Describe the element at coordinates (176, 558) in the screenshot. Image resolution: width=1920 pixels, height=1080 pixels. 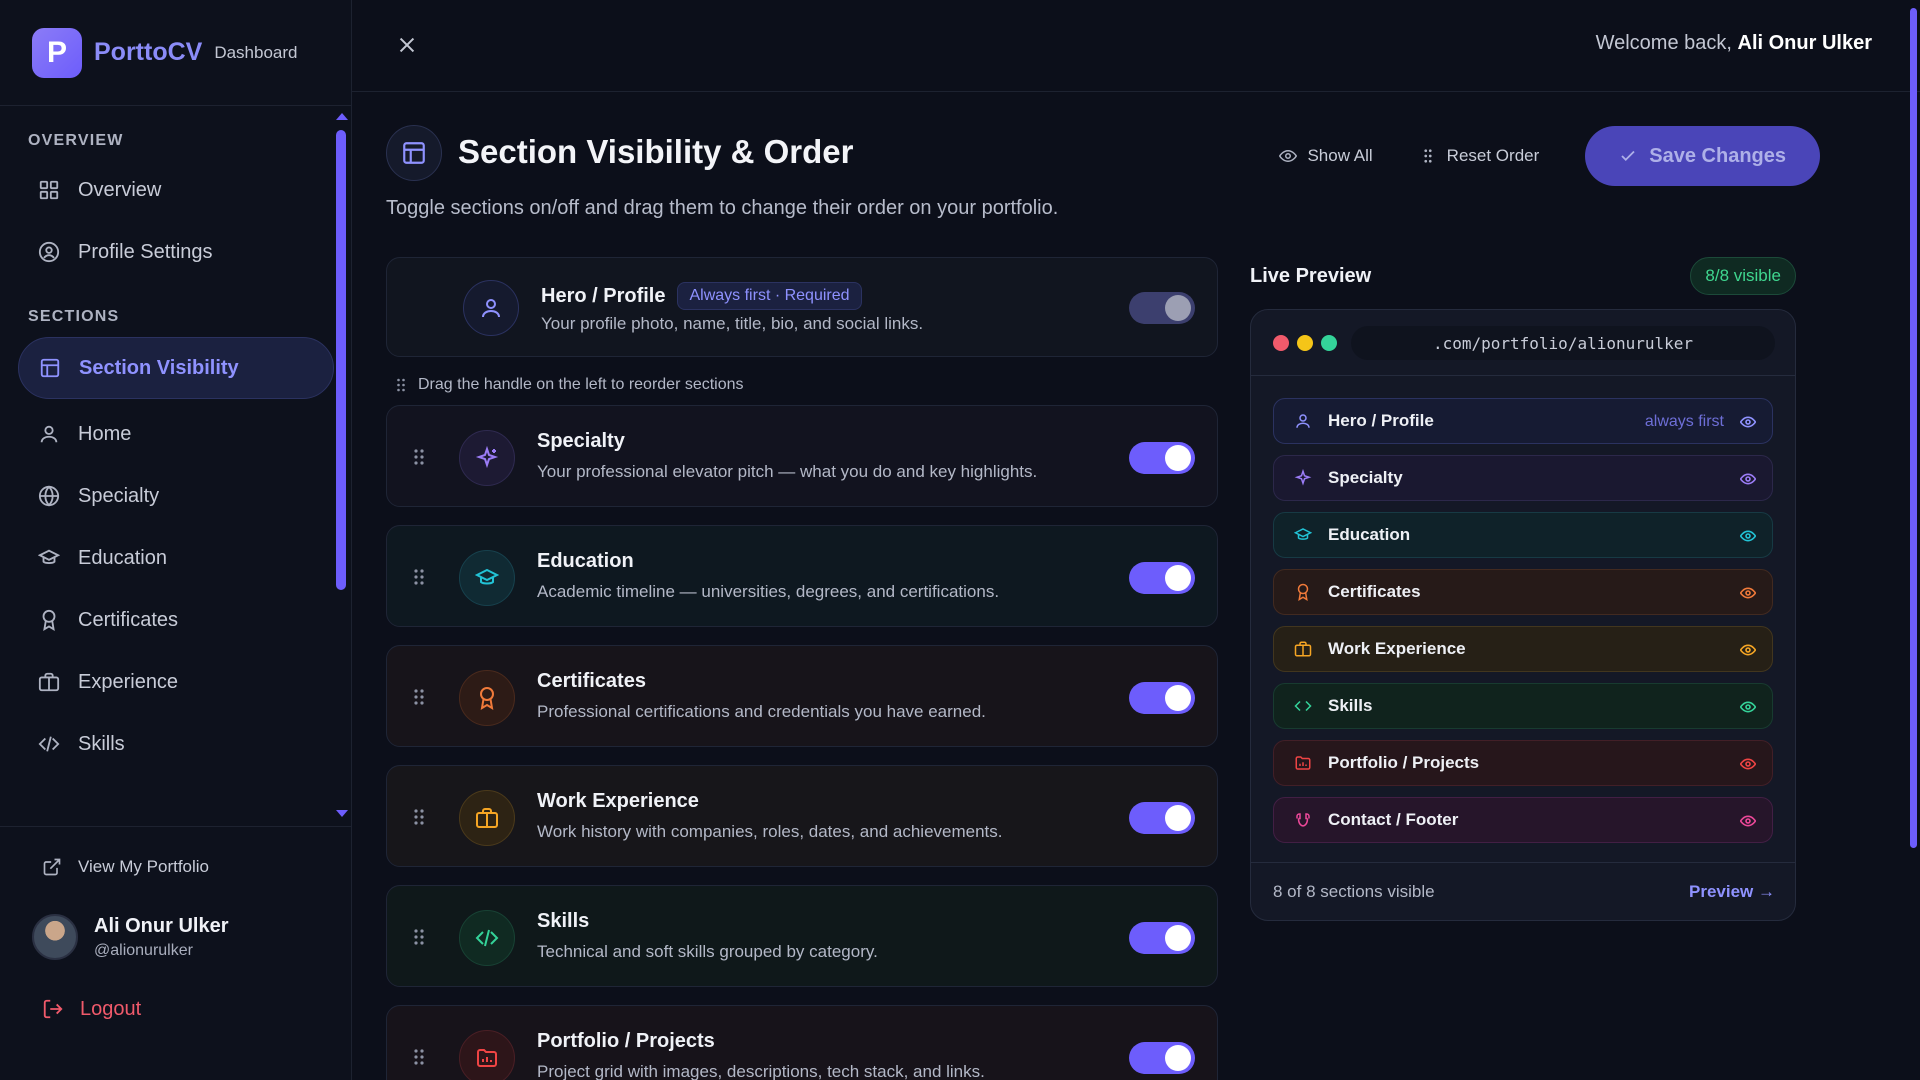
I see `sidebar-item-education: Education` at that location.